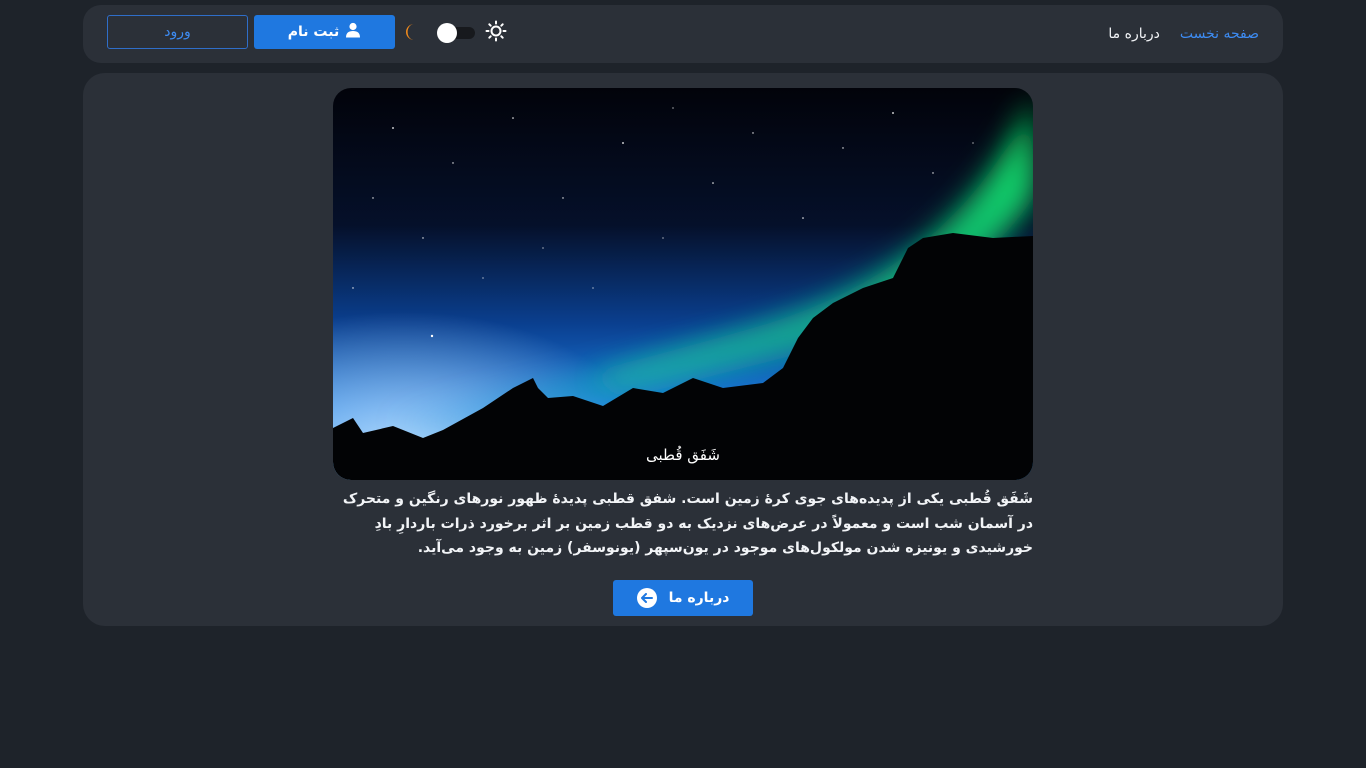 Image resolution: width=1366 pixels, height=768 pixels. Describe the element at coordinates (683, 455) in the screenshot. I see `hero-caption: شَفَق قُطبی` at that location.